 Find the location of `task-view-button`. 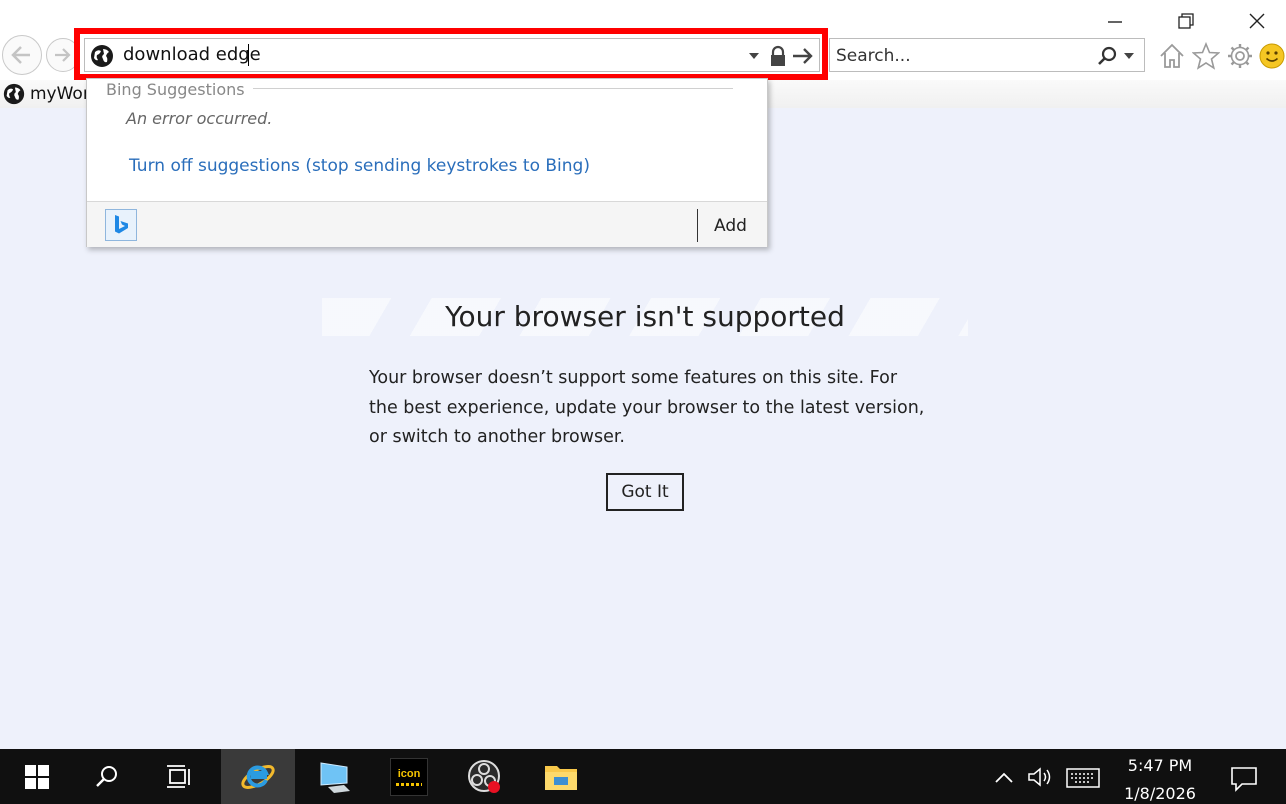

task-view-button is located at coordinates (179, 776).